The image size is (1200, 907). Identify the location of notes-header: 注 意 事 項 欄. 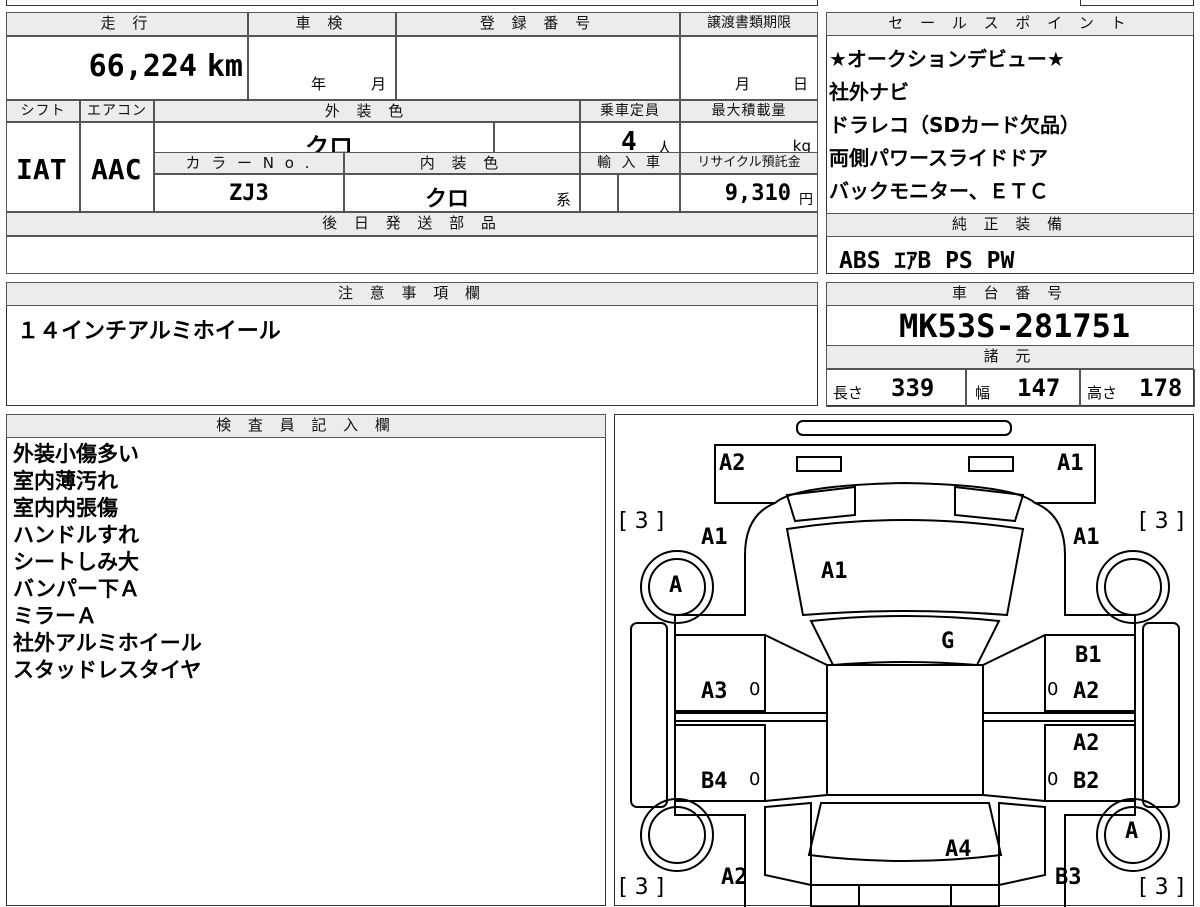
(412, 294).